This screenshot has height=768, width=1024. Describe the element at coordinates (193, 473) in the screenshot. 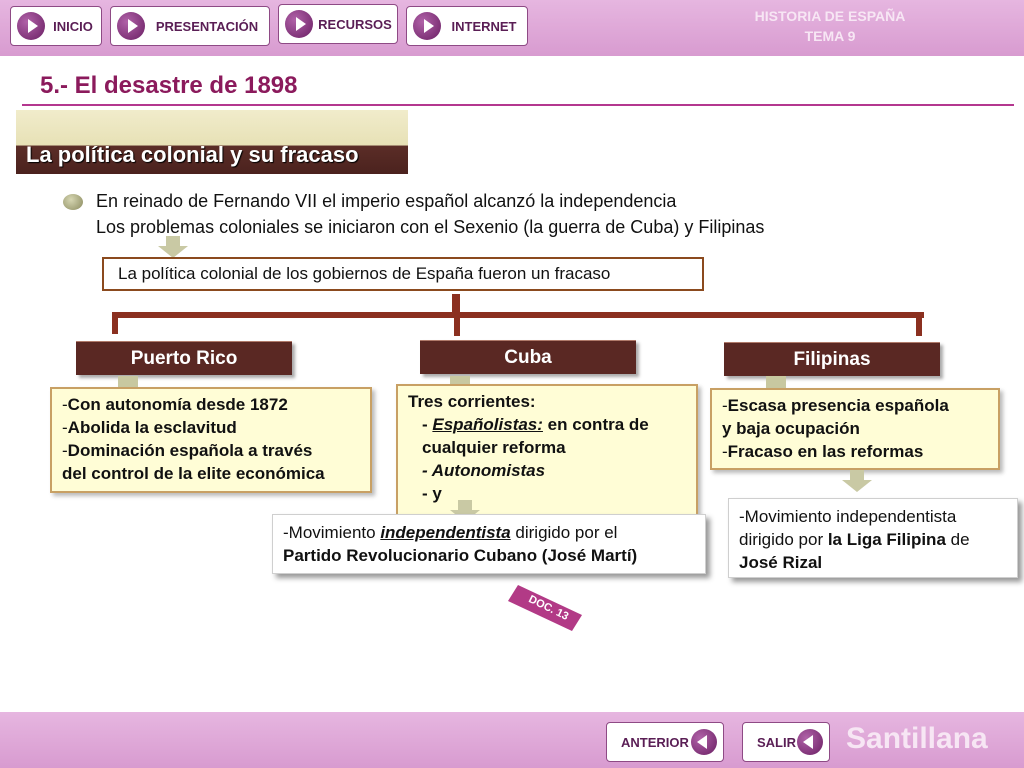

I see `puerto-rico-item-3b: del control de la elite económica` at that location.